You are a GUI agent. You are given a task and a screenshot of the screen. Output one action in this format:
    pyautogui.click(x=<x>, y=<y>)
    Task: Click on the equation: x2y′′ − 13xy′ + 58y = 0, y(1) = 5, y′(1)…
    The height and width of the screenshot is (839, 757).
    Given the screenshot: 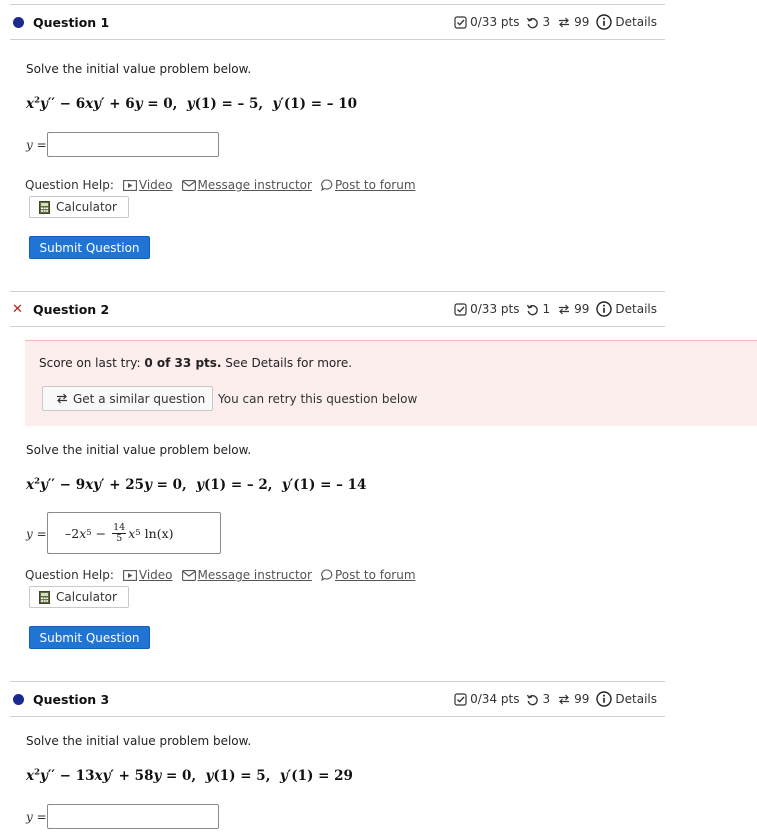 What is the action you would take?
    pyautogui.click(x=189, y=775)
    